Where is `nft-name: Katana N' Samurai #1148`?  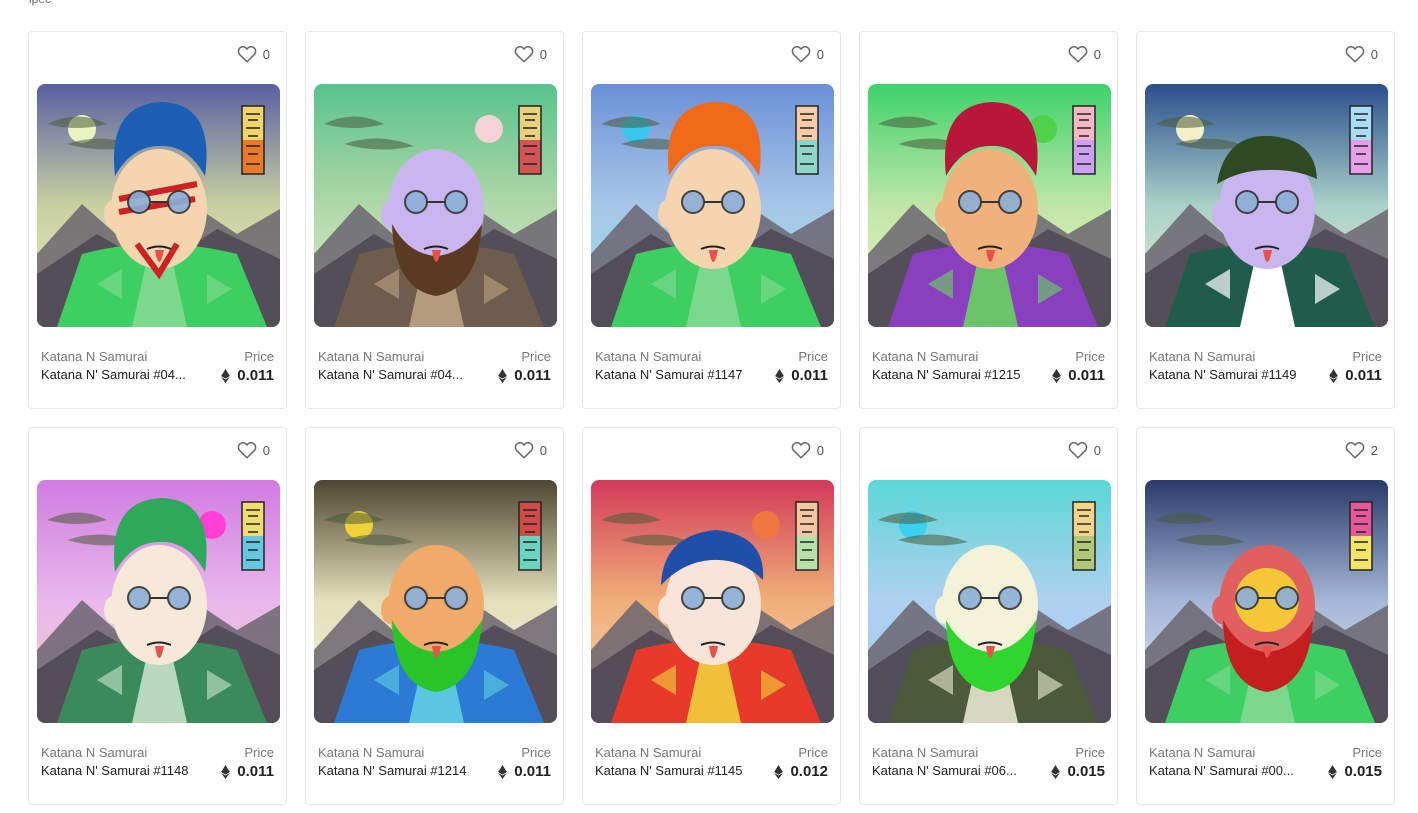
nft-name: Katana N' Samurai #1148 is located at coordinates (120, 770).